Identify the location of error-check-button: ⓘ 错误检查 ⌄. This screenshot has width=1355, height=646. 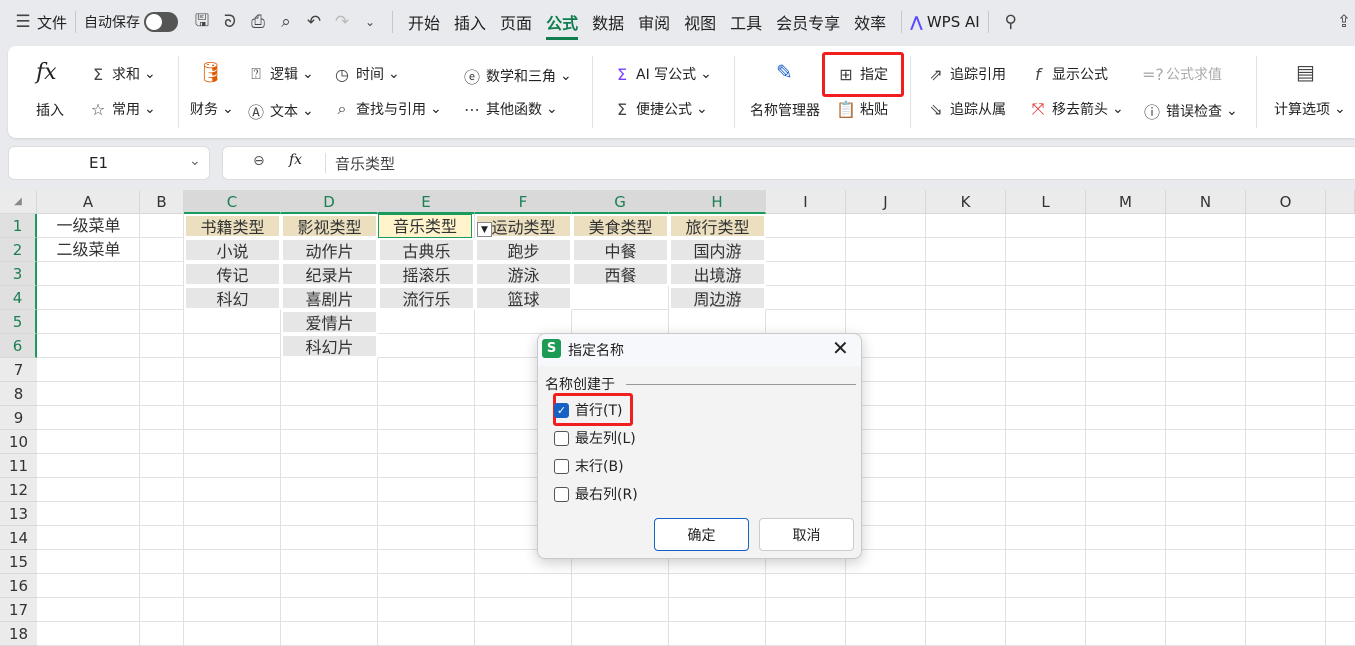
(1190, 111).